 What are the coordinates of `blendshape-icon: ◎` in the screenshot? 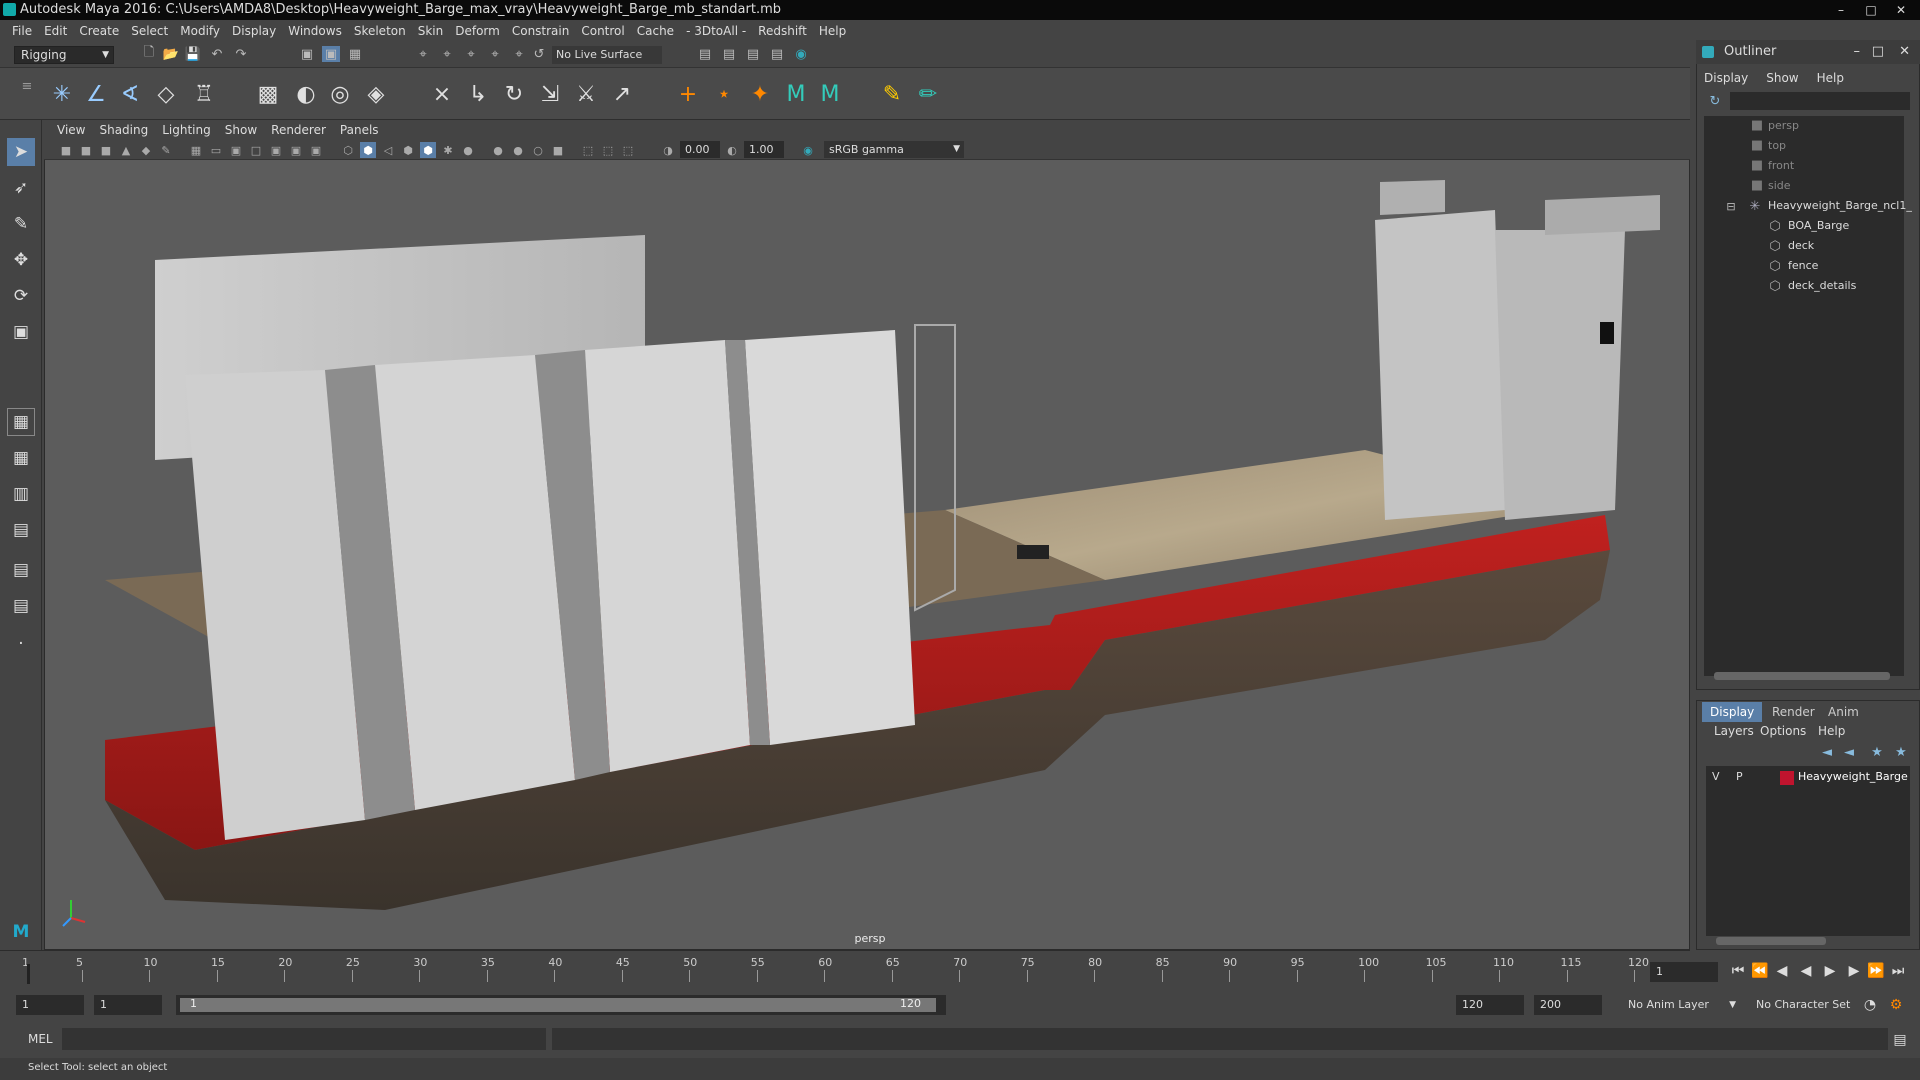 It's located at (340, 94).